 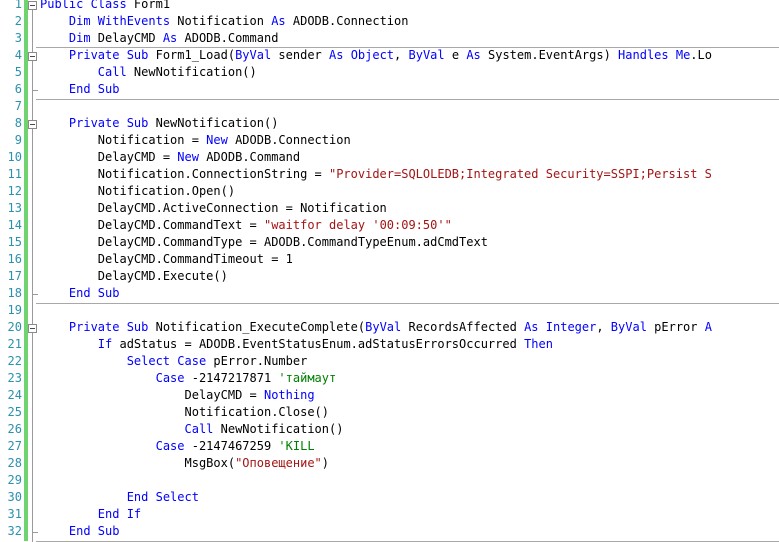 I want to click on code-line: Case -2147467259 'KILL, so click(x=235, y=446).